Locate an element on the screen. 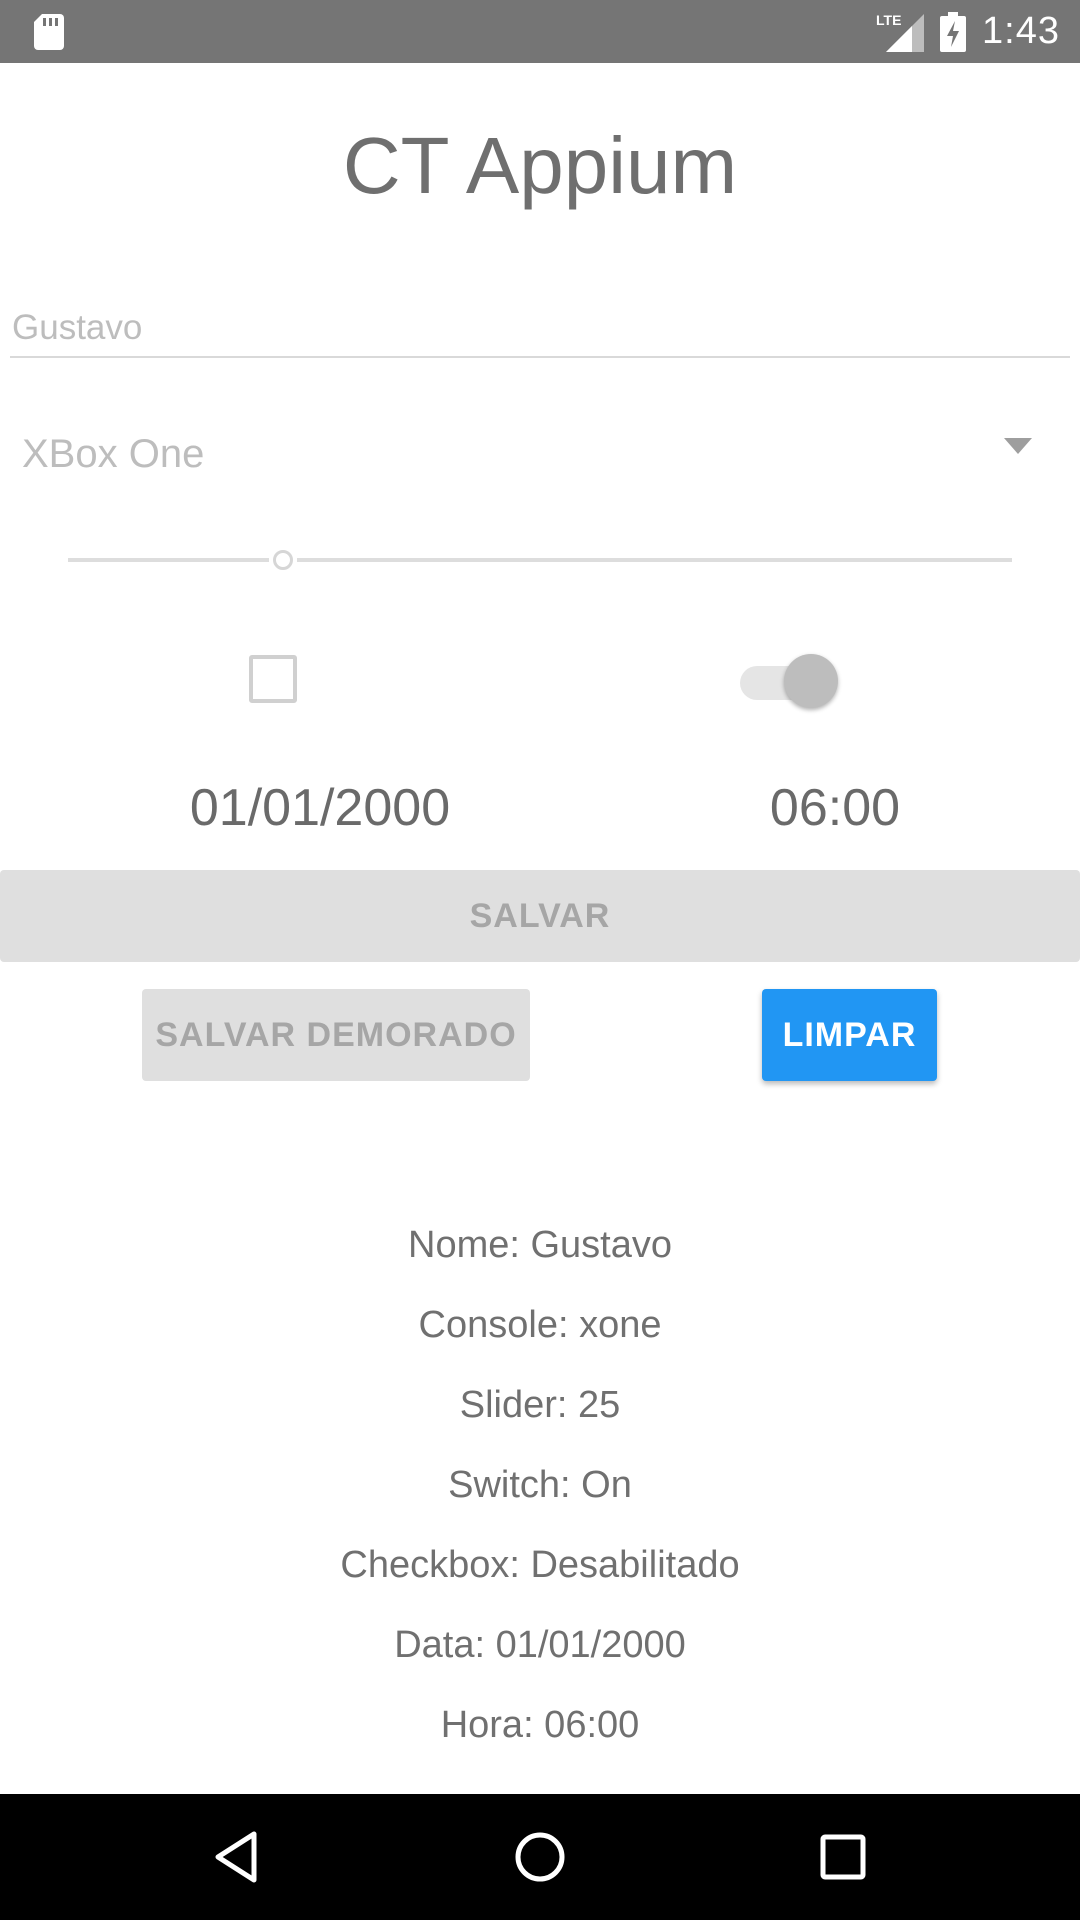  recents-square-icon is located at coordinates (843, 1857).